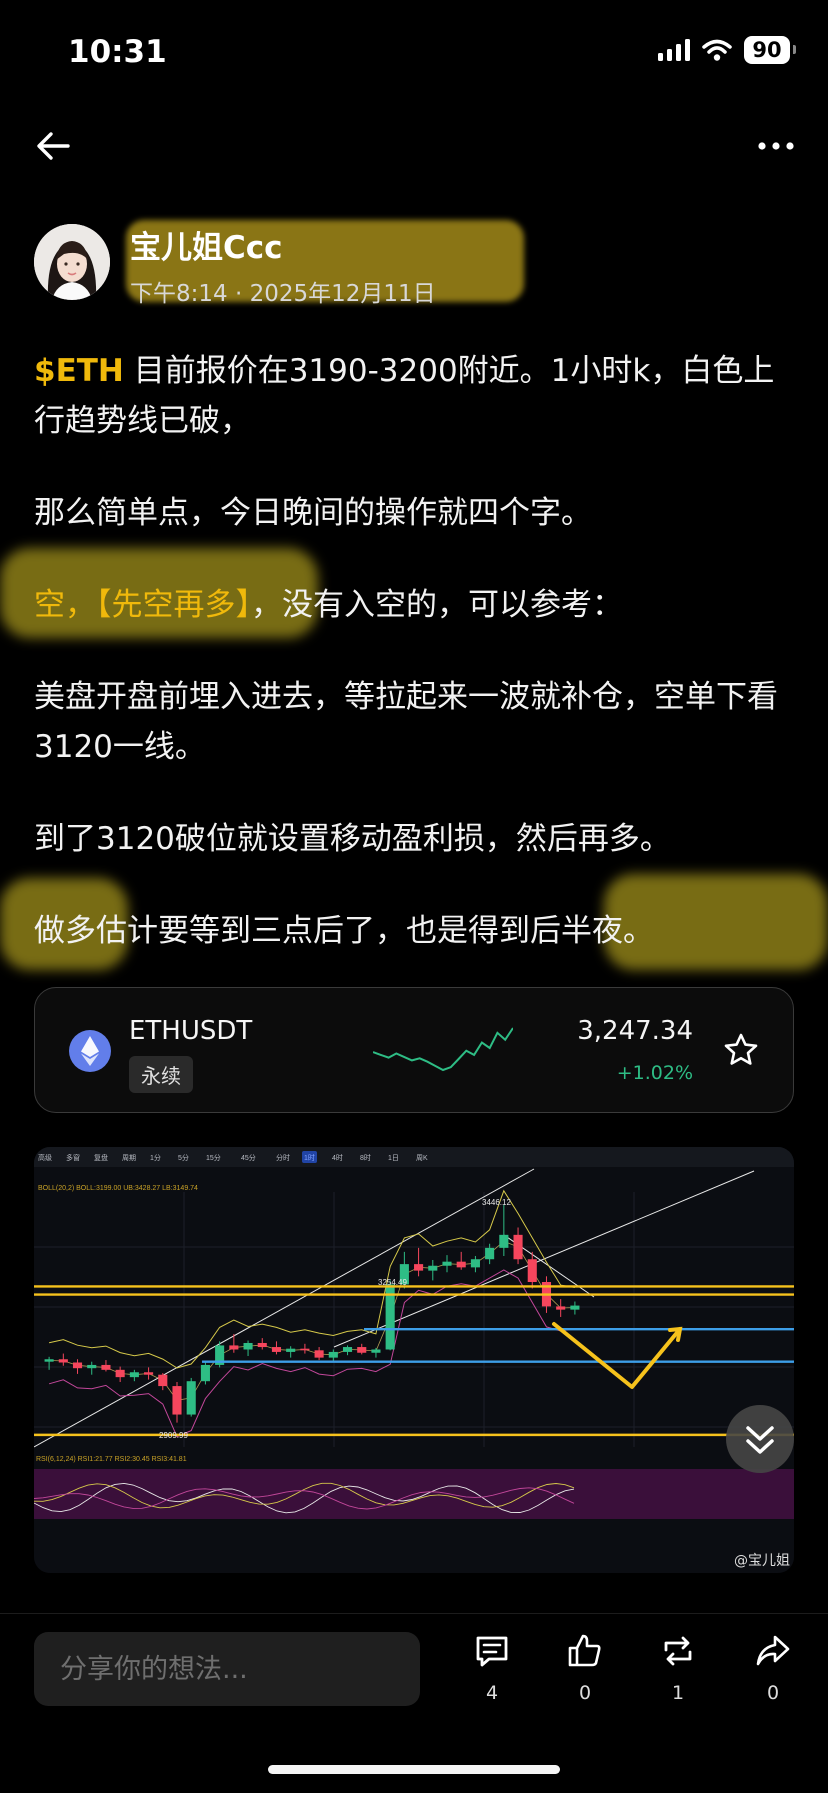  Describe the element at coordinates (342, 294) in the screenshot. I see `post-date: 2025年12月11日` at that location.